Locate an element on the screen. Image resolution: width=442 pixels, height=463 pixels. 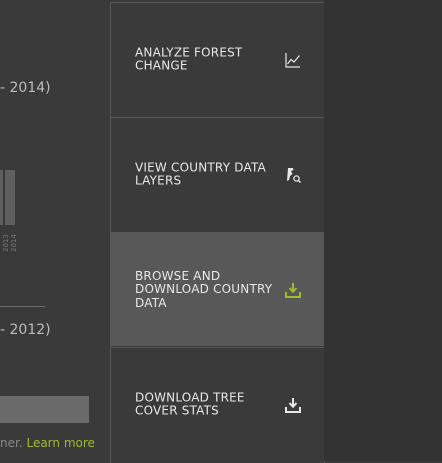
menu-item-label: VIEW COUNTRY DATA LAYERS is located at coordinates (200, 174).